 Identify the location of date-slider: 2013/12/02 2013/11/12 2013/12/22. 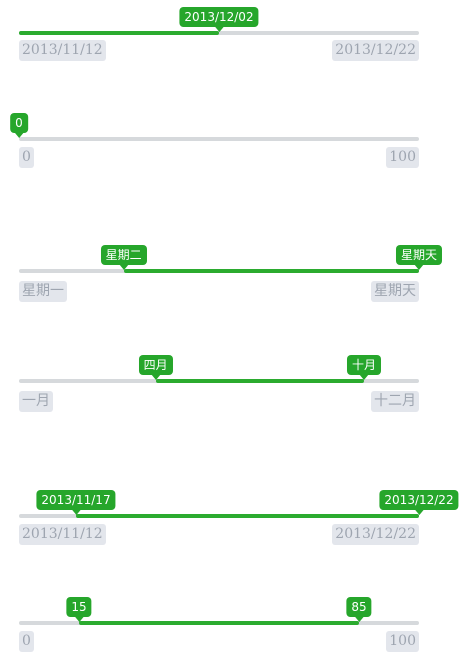
(219, 37).